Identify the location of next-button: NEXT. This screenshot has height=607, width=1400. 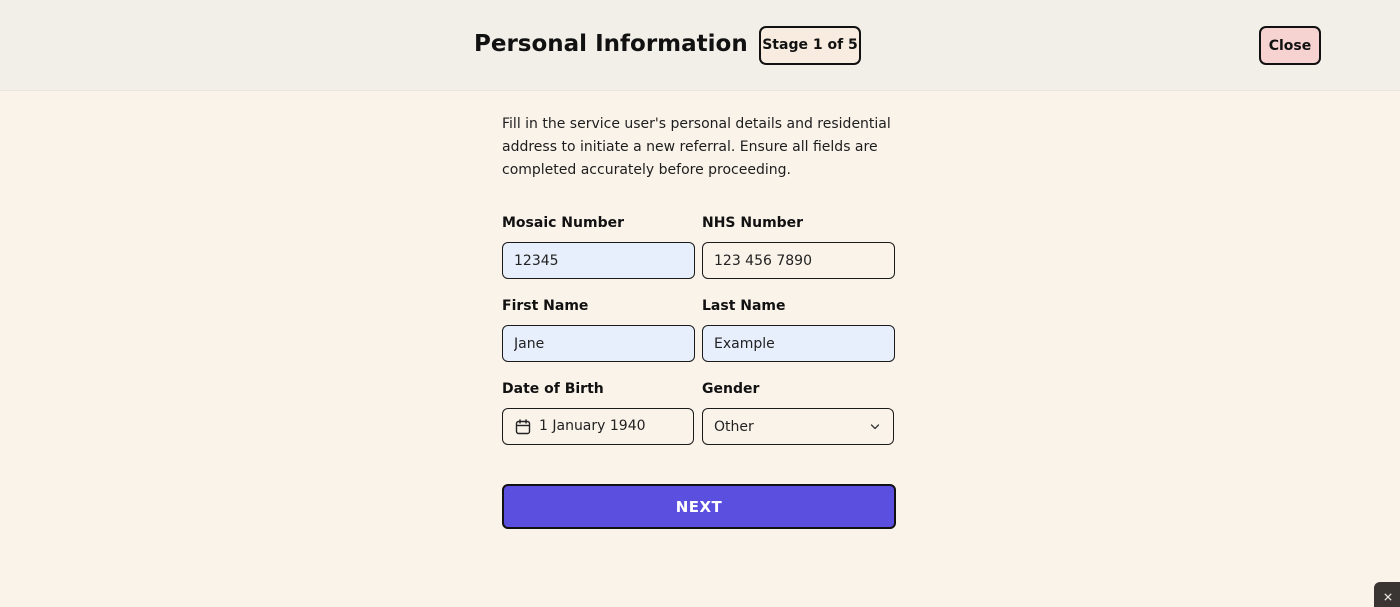
(699, 506).